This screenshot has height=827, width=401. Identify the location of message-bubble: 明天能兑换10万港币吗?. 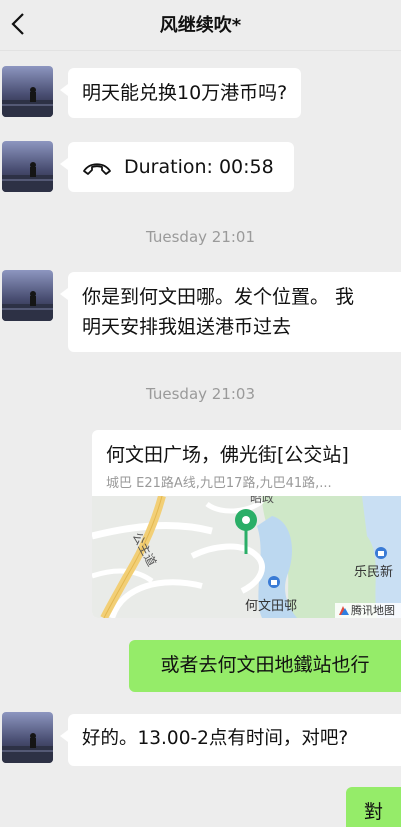
(180, 93).